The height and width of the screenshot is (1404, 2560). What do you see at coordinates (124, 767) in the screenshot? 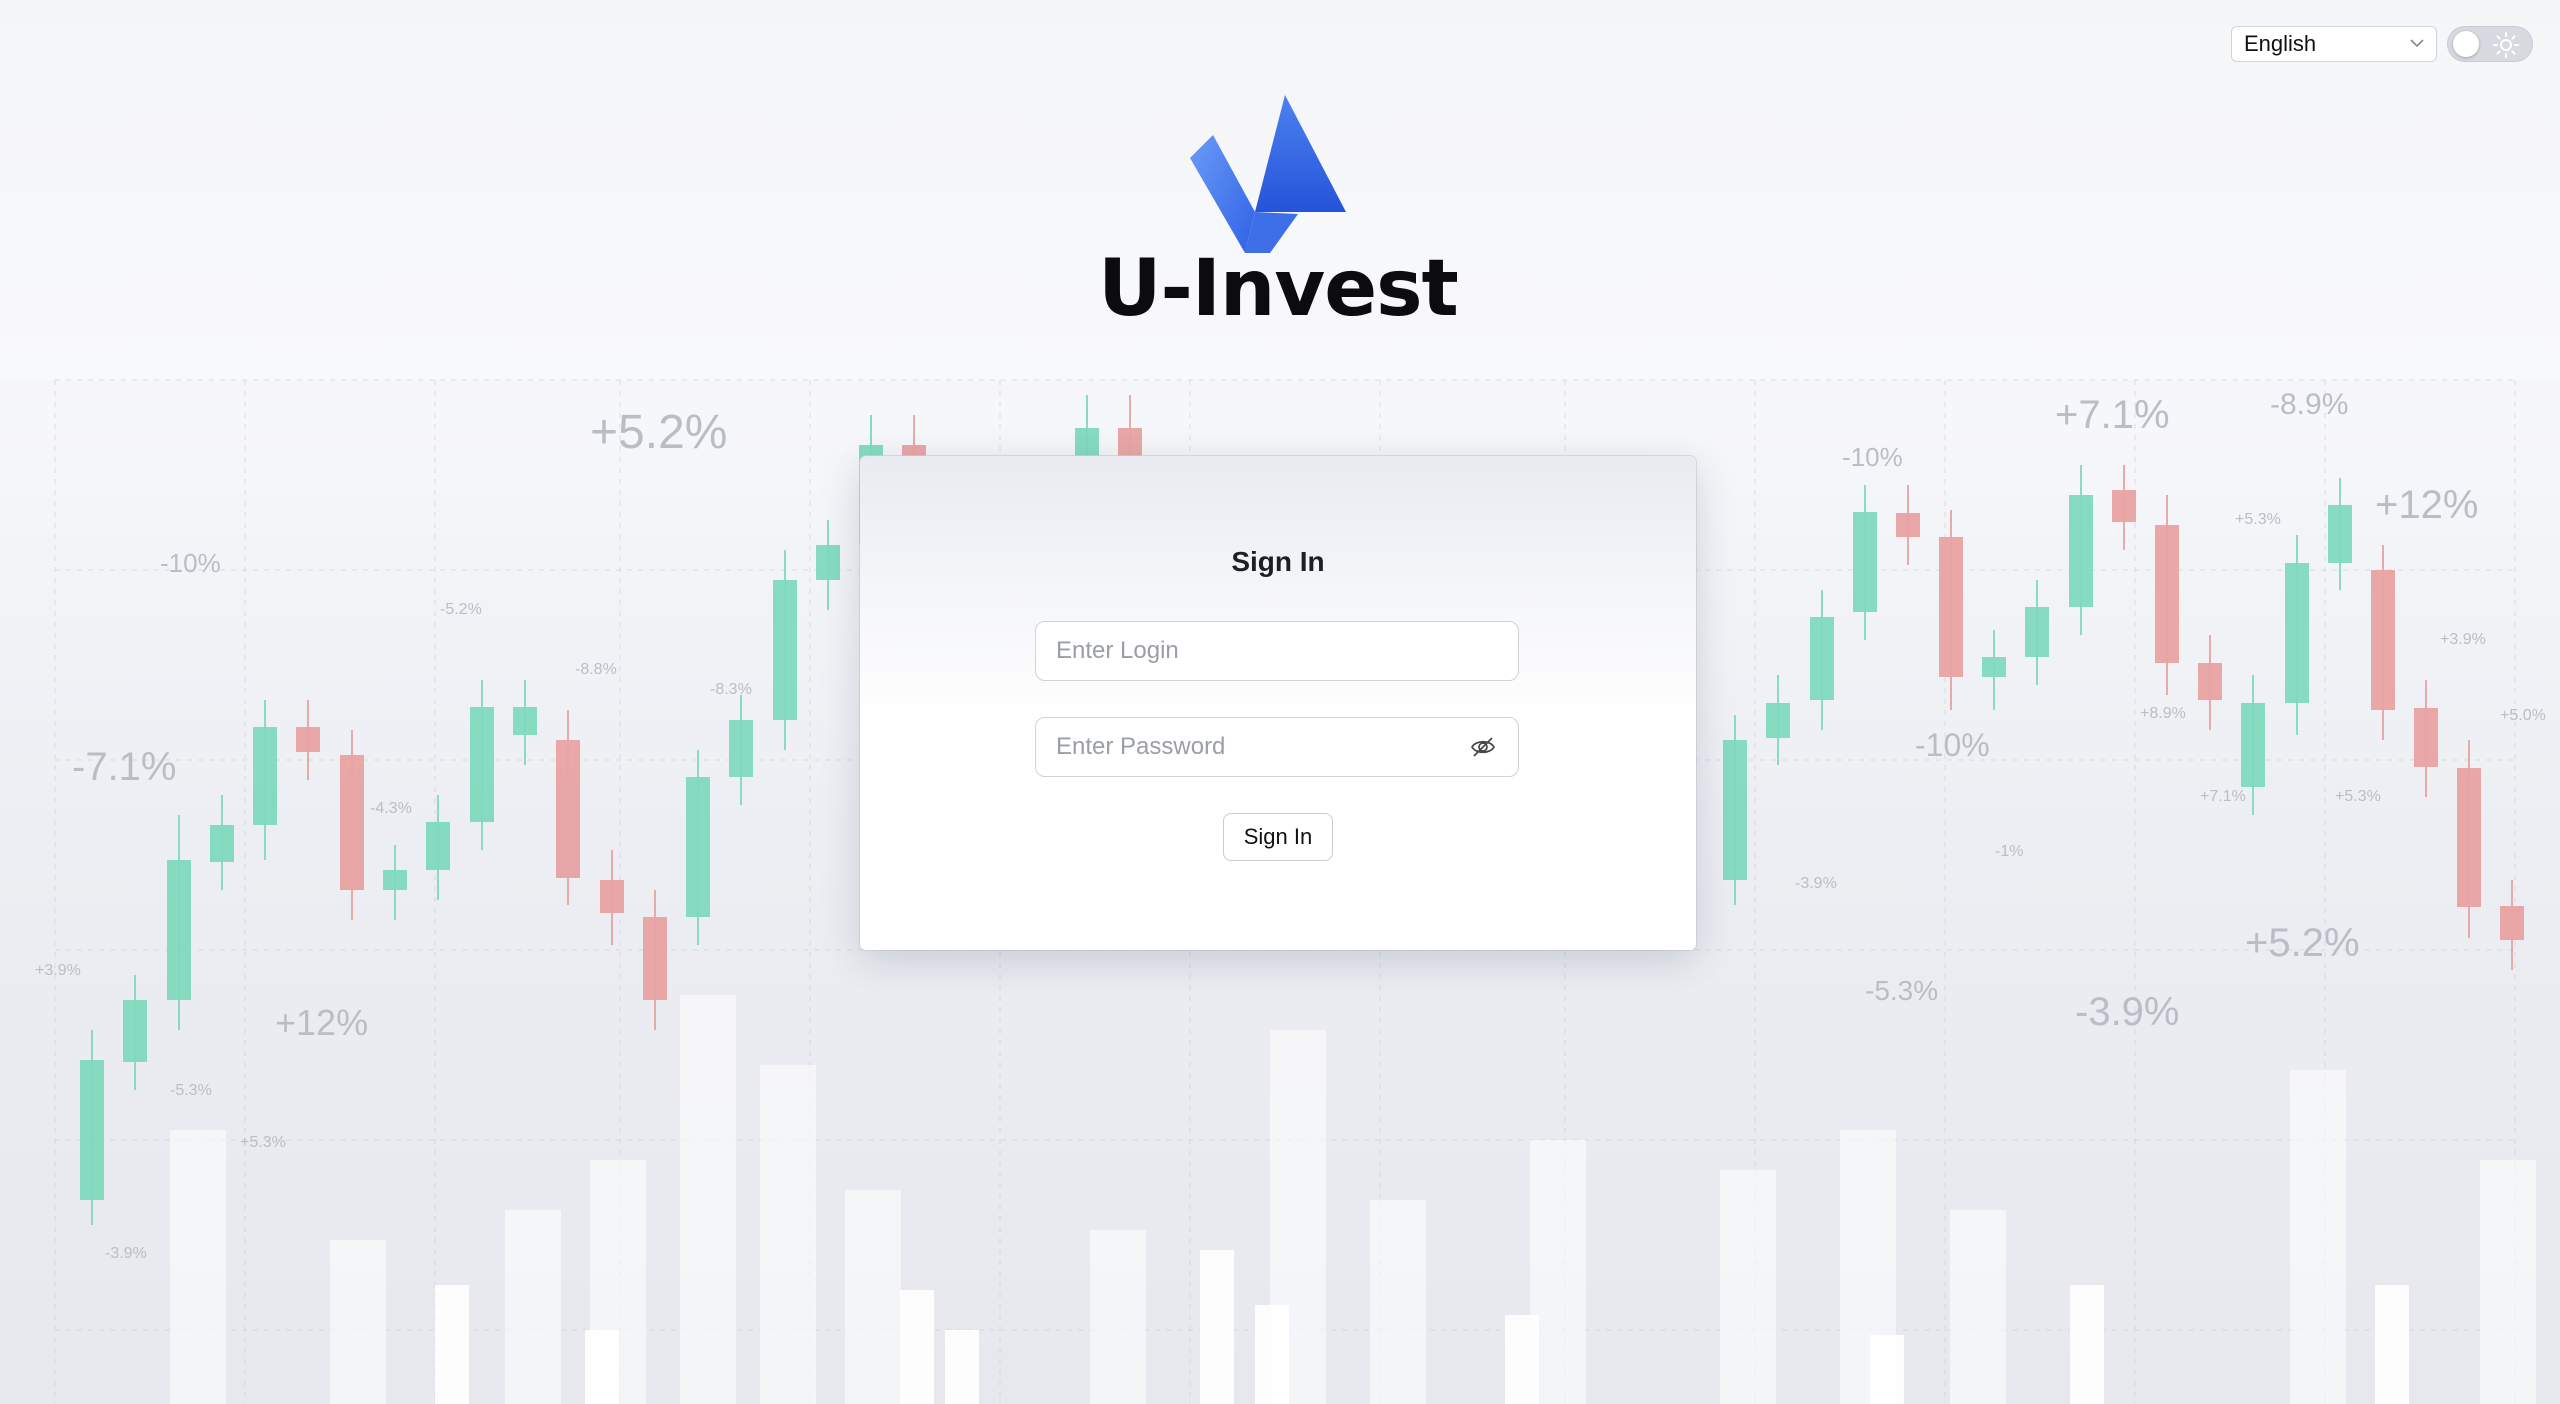
I see `percentage-label: -7.1%` at bounding box center [124, 767].